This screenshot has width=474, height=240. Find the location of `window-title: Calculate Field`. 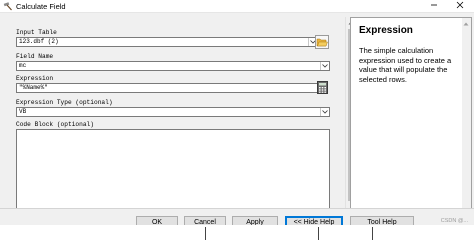

window-title: Calculate Field is located at coordinates (41, 6).